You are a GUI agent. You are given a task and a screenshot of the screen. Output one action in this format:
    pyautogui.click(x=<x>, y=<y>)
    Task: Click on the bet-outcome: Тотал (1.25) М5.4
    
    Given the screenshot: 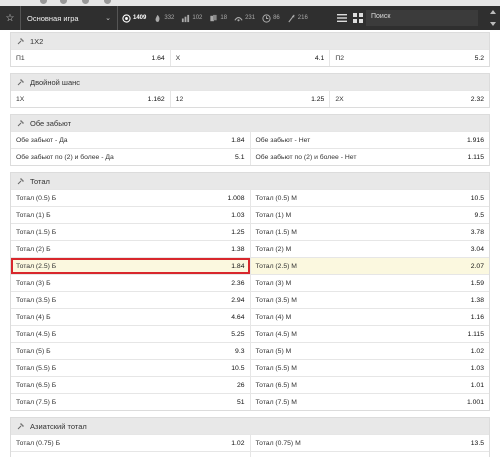 What is the action you would take?
    pyautogui.click(x=369, y=454)
    